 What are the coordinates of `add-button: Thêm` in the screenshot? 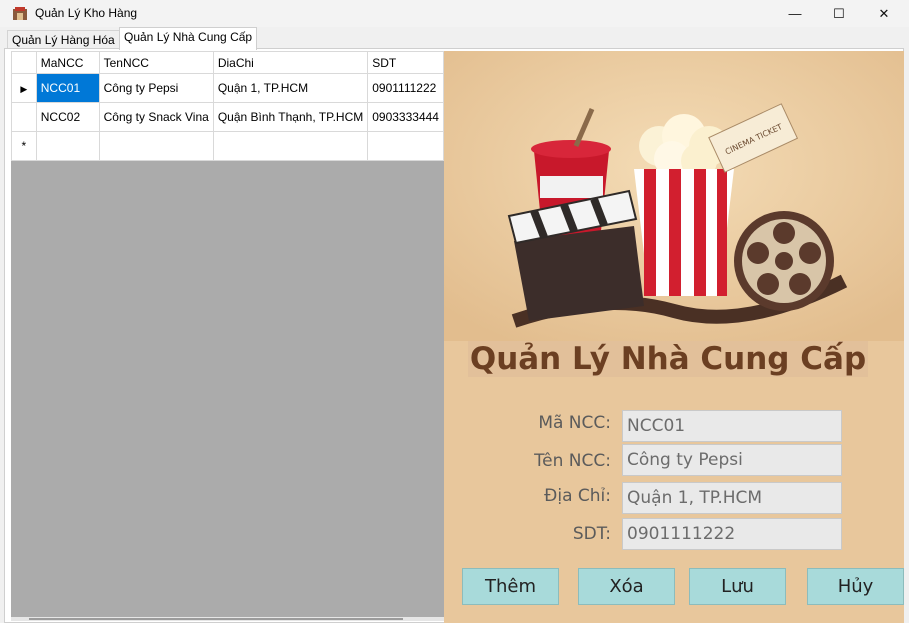 It's located at (510, 586).